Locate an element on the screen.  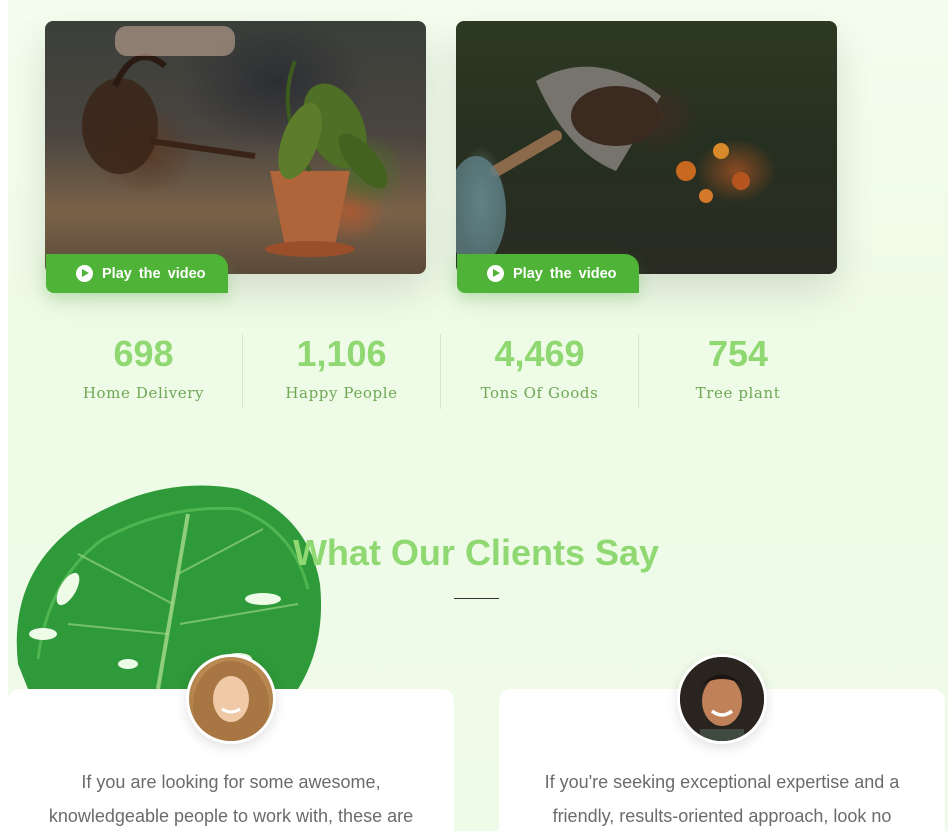
stat-number: 698 is located at coordinates (143, 353).